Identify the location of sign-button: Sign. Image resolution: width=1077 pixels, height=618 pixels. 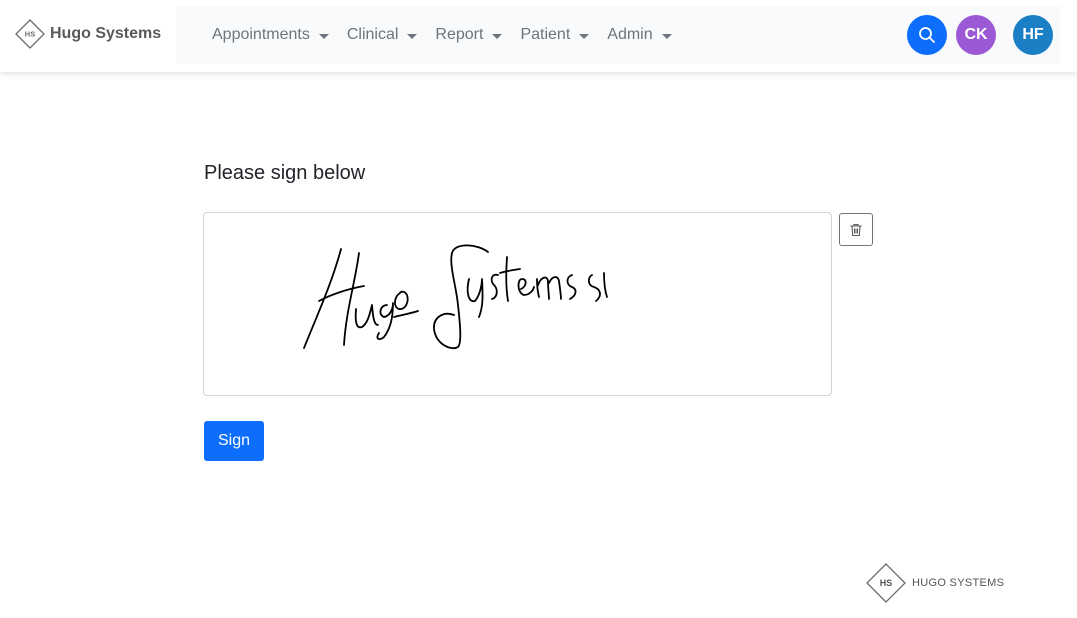
(234, 441).